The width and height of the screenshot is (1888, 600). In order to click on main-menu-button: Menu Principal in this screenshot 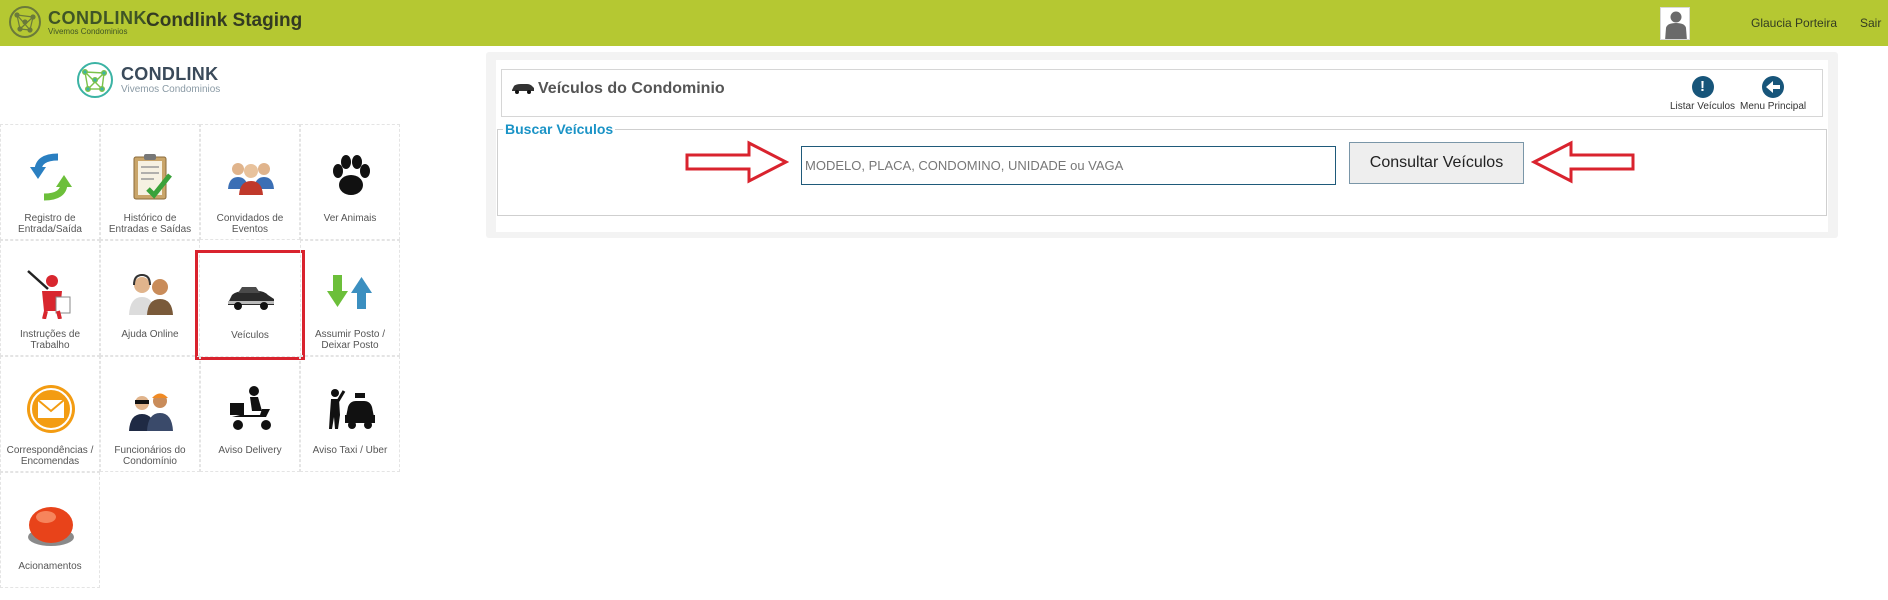, I will do `click(1773, 94)`.